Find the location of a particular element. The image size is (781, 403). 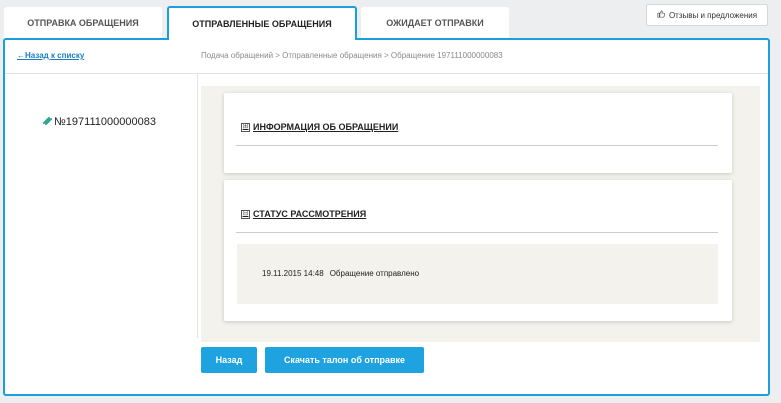

arrow-left-icon: ← is located at coordinates (21, 55).